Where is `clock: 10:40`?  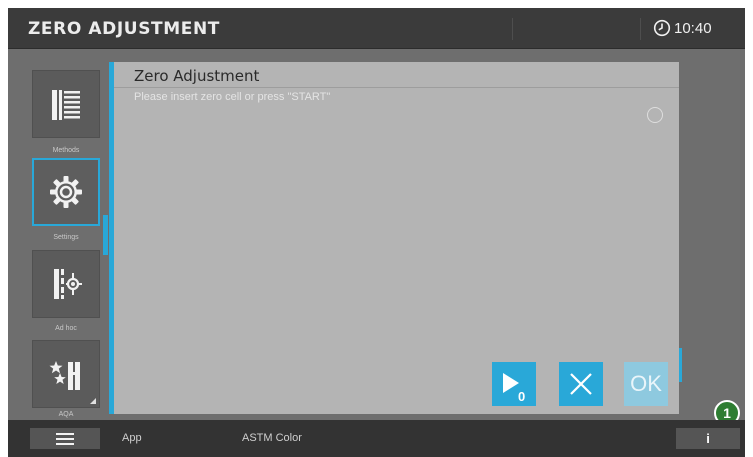
clock: 10:40 is located at coordinates (682, 28).